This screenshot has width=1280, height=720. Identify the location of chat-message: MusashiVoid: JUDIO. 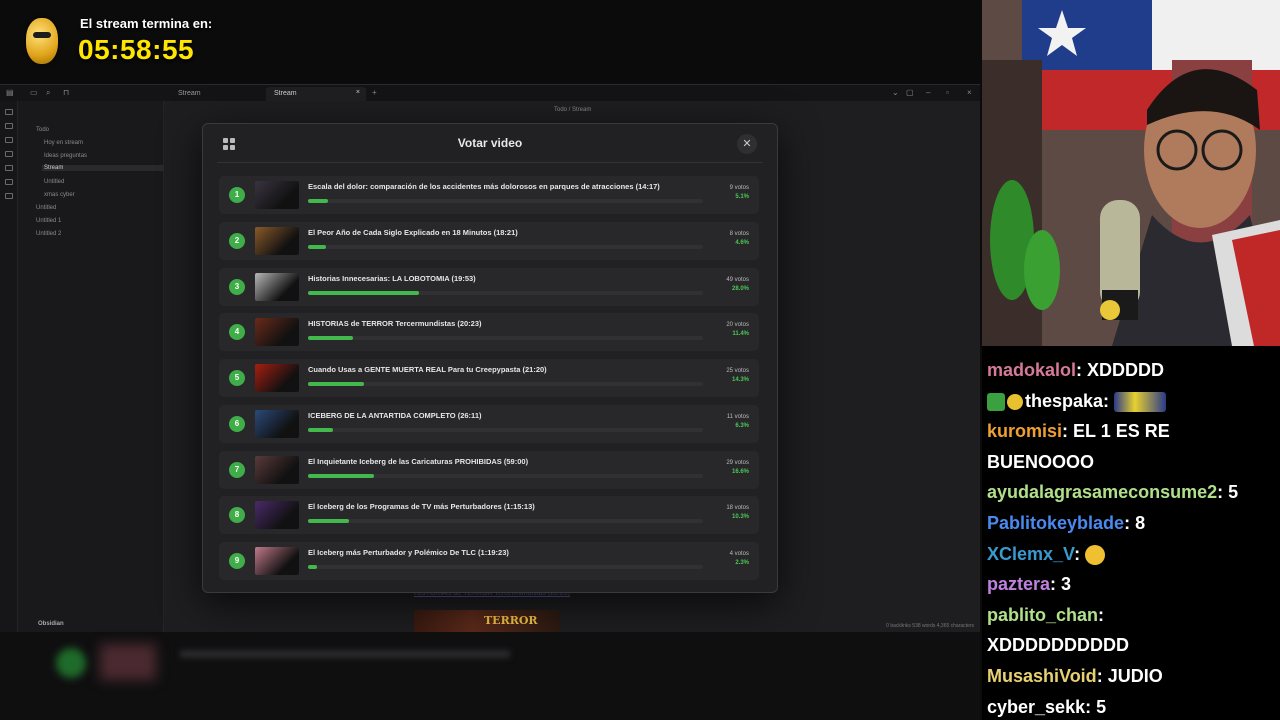
(1075, 676).